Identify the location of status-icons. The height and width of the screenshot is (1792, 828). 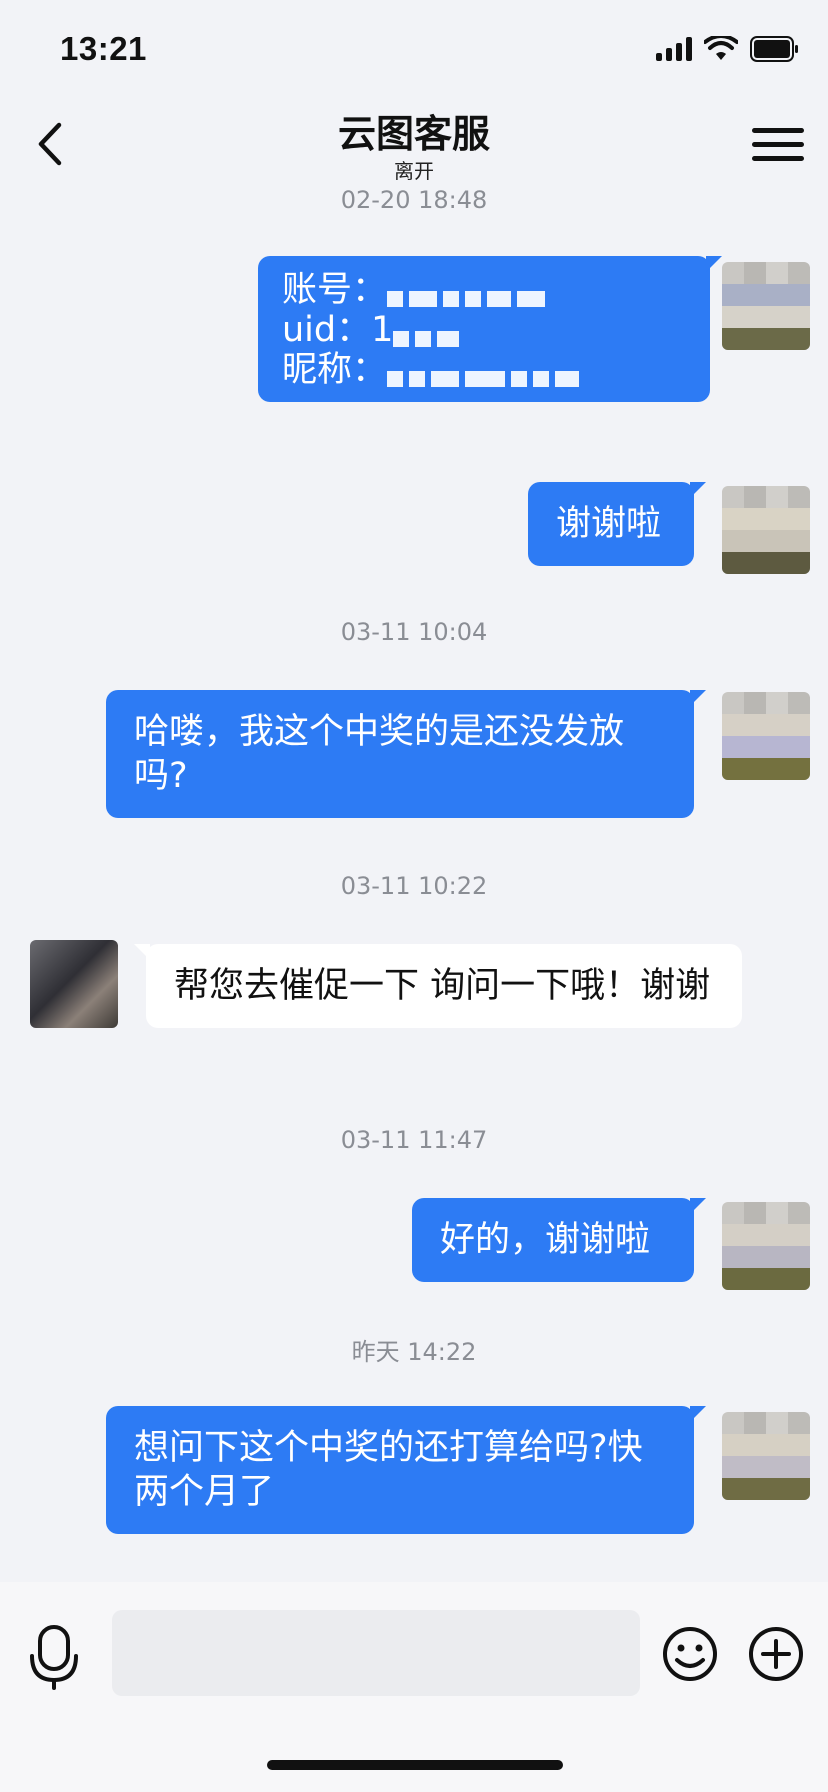
(728, 49).